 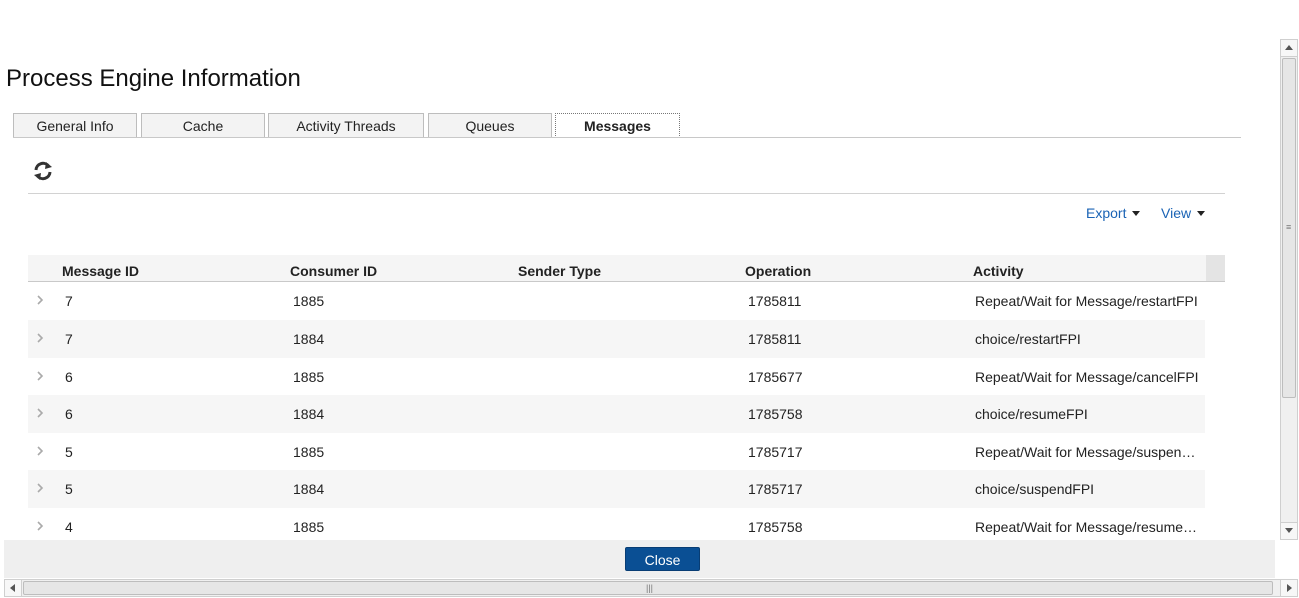 I want to click on scroll-down-button, so click(x=1289, y=530).